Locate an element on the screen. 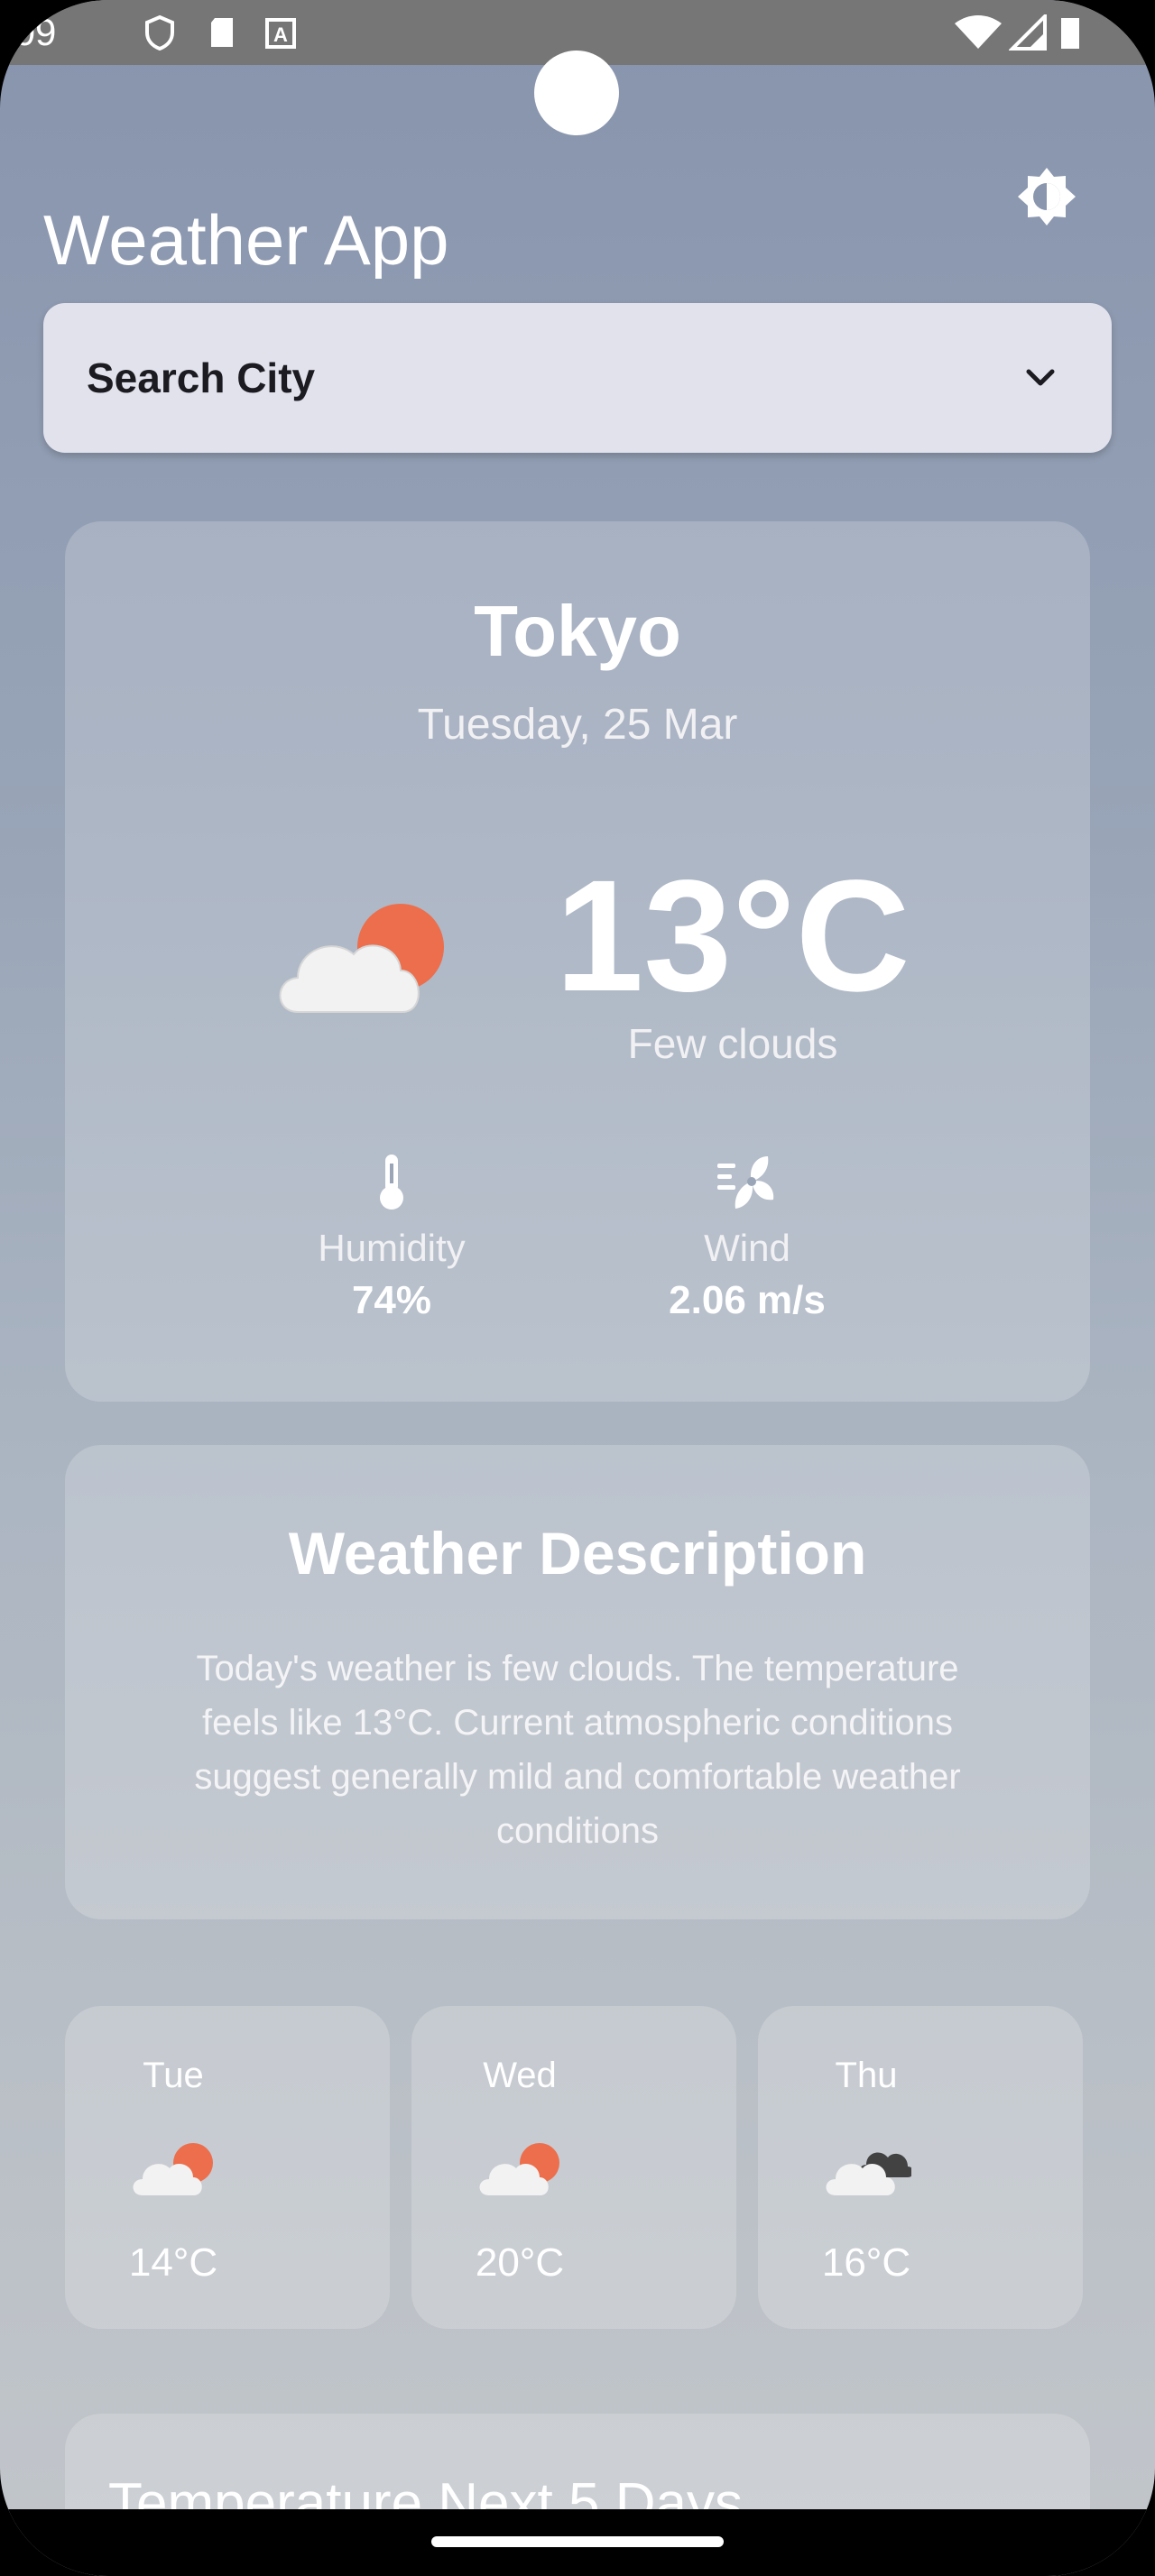 Image resolution: width=1155 pixels, height=2576 pixels. text-a-icon: A is located at coordinates (280, 33).